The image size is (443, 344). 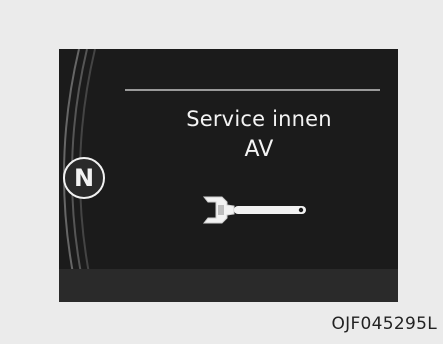 I want to click on figure-code: OJF045295L, so click(x=384, y=324).